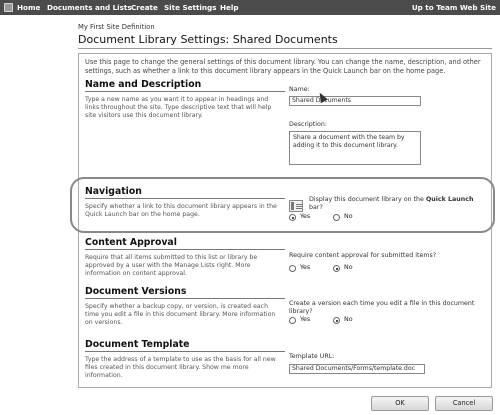  Describe the element at coordinates (355, 101) in the screenshot. I see `name-field: Shared Documents` at that location.